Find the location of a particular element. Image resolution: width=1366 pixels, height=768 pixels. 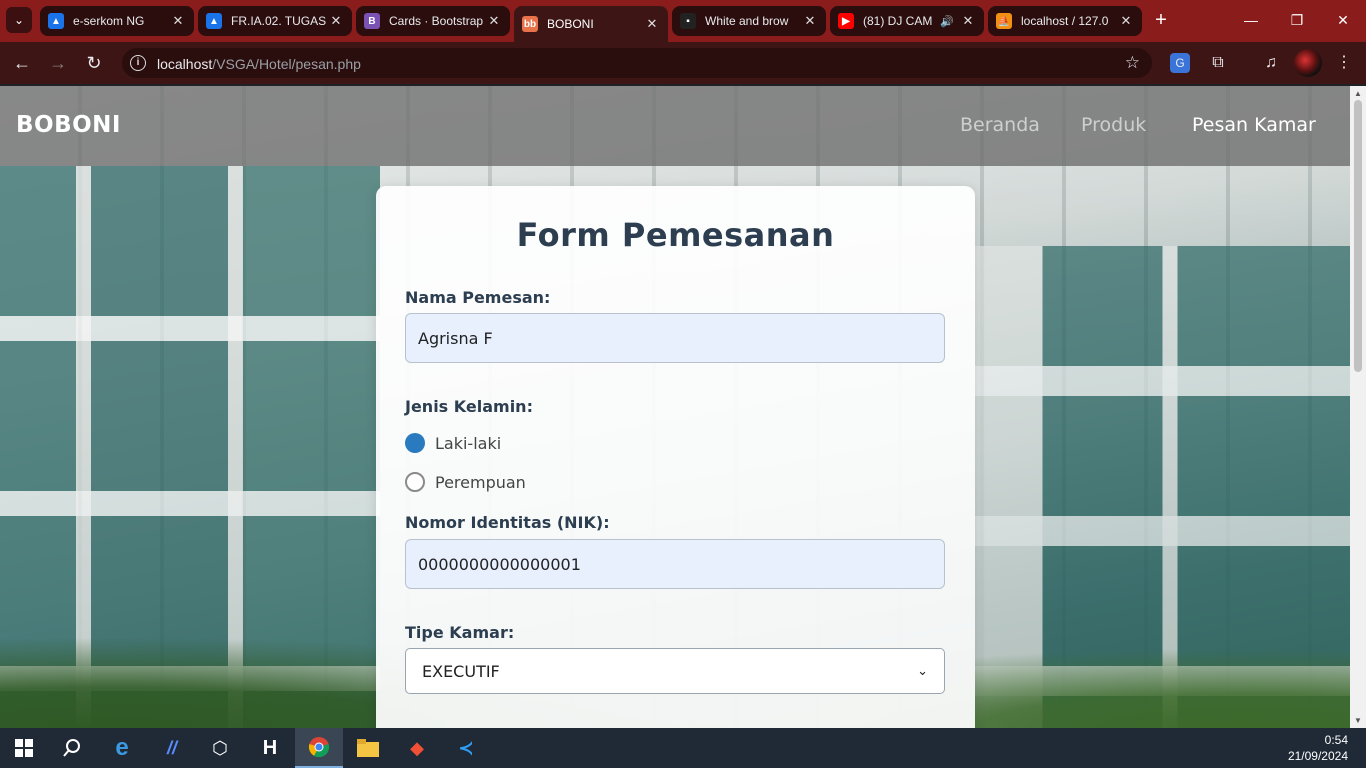

media-control-icon: ♫ is located at coordinates (1271, 63).